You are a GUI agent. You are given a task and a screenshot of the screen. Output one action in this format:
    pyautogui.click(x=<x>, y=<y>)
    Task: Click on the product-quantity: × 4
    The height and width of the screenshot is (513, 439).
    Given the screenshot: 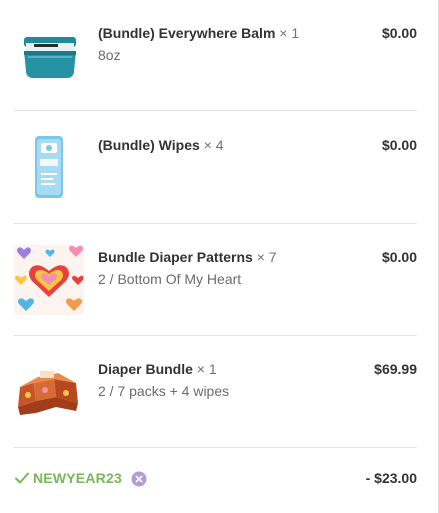 What is the action you would take?
    pyautogui.click(x=213, y=145)
    